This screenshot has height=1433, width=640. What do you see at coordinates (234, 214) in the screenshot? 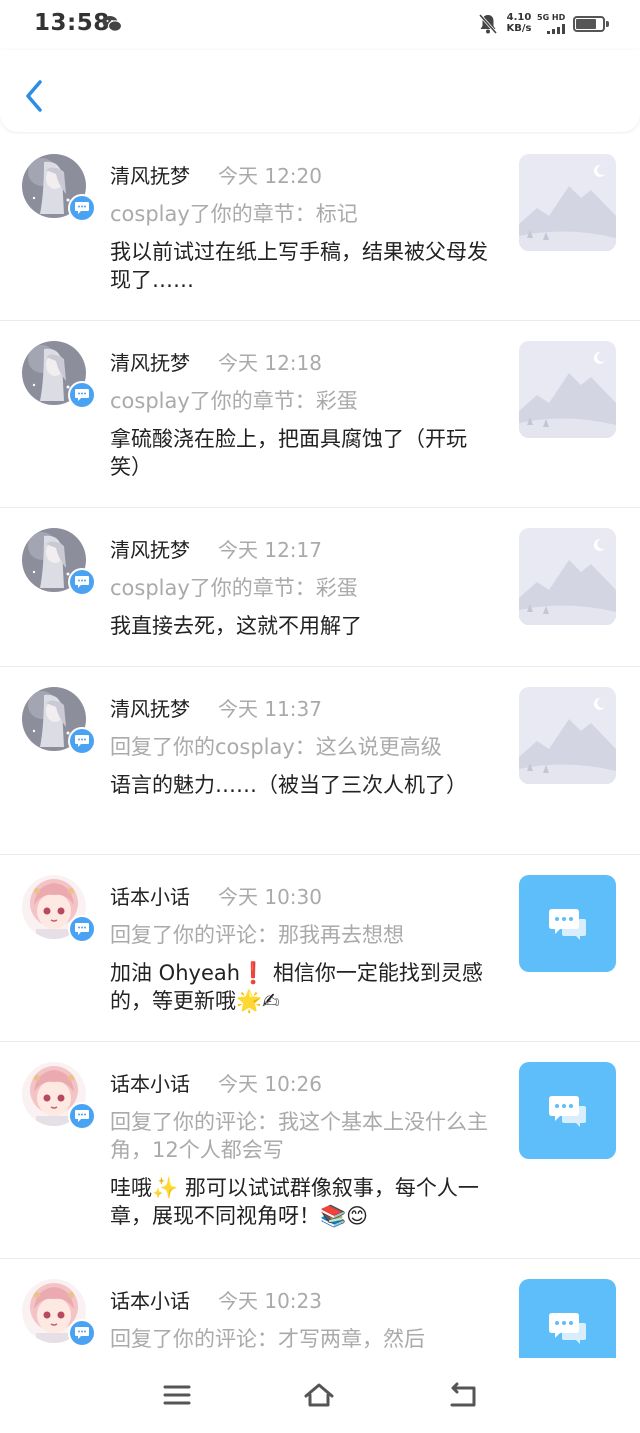
I see `action-text: cosplay了你的章节：标记` at bounding box center [234, 214].